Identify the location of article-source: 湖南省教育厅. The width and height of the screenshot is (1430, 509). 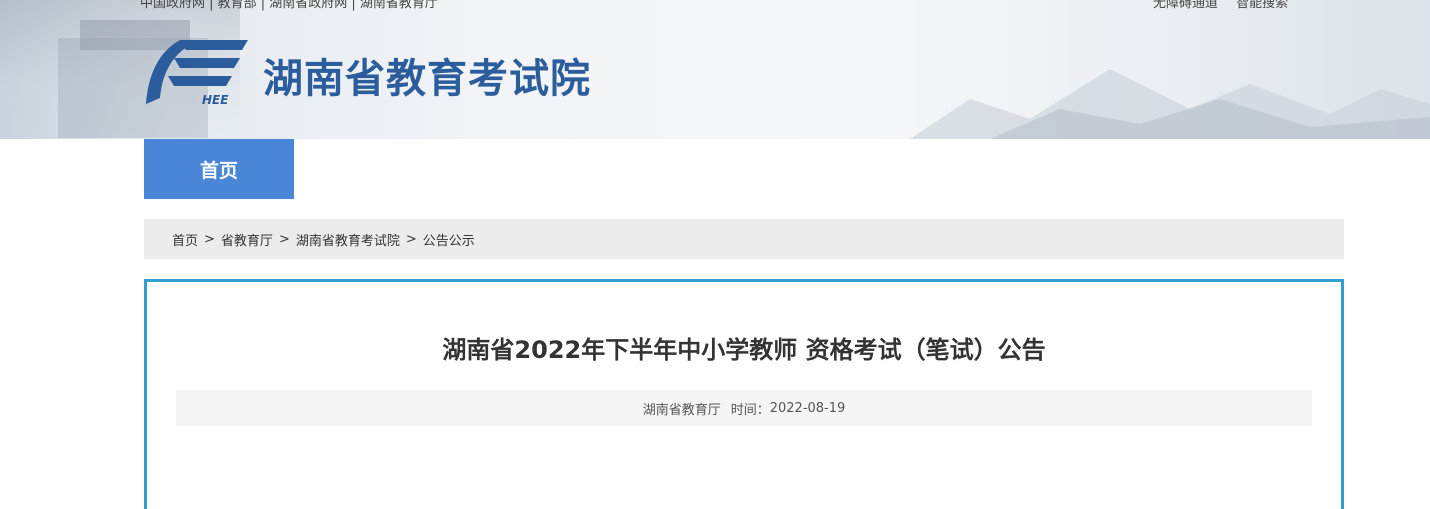
(681, 410).